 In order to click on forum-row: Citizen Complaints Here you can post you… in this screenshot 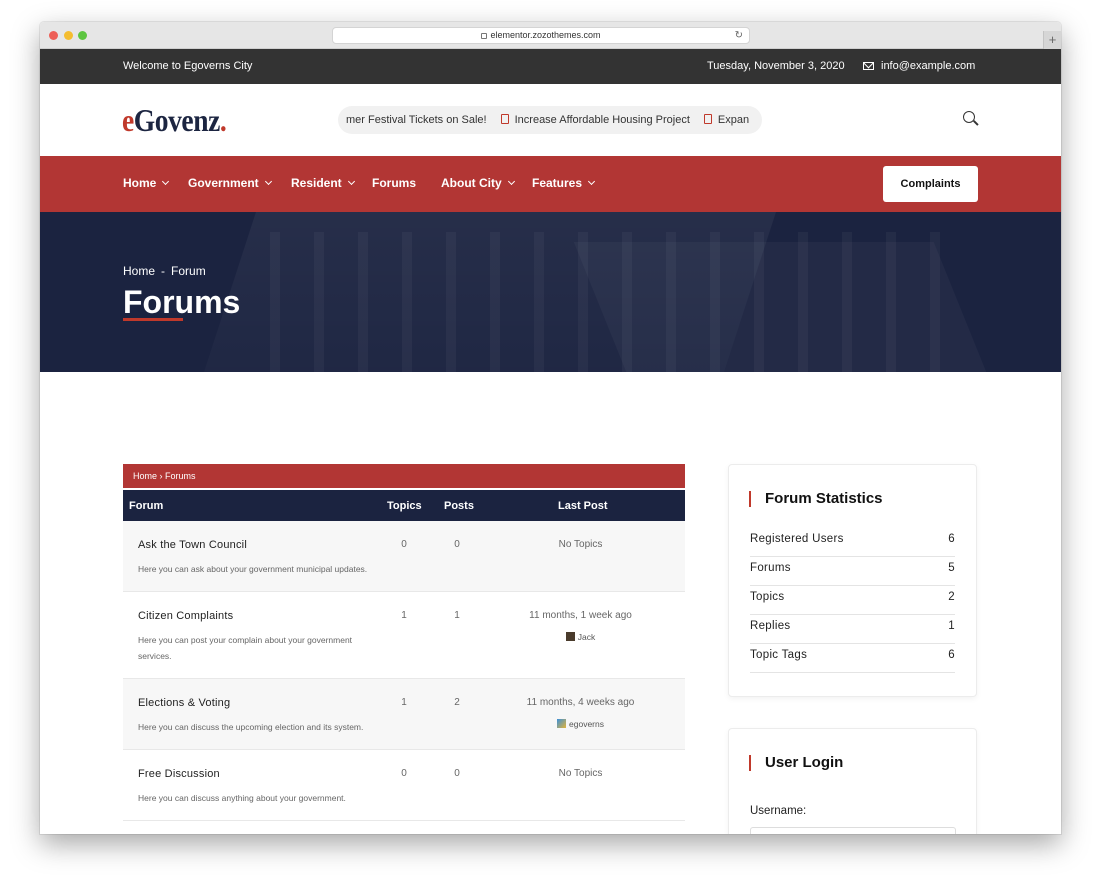, I will do `click(404, 635)`.